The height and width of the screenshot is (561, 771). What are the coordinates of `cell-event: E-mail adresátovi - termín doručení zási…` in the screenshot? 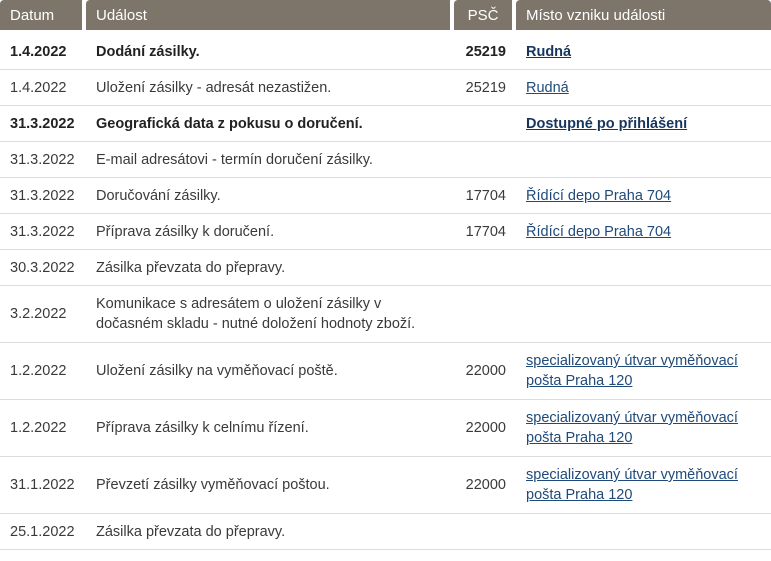 It's located at (270, 160).